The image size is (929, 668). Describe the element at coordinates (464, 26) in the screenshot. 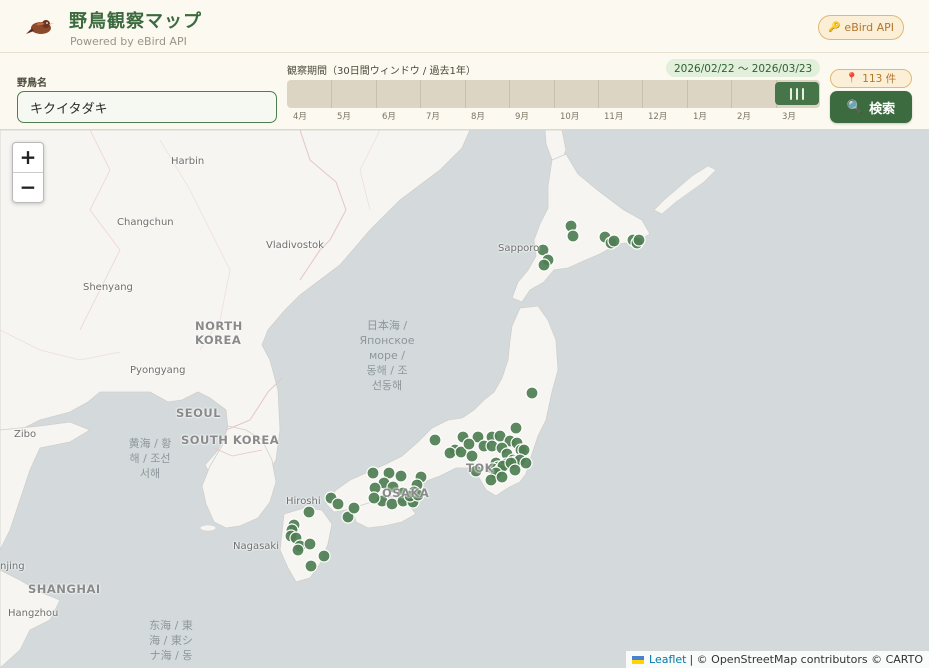

I see `app-header: 野鳥観察マップ Powered by eBird API 🔑 eBird API` at that location.